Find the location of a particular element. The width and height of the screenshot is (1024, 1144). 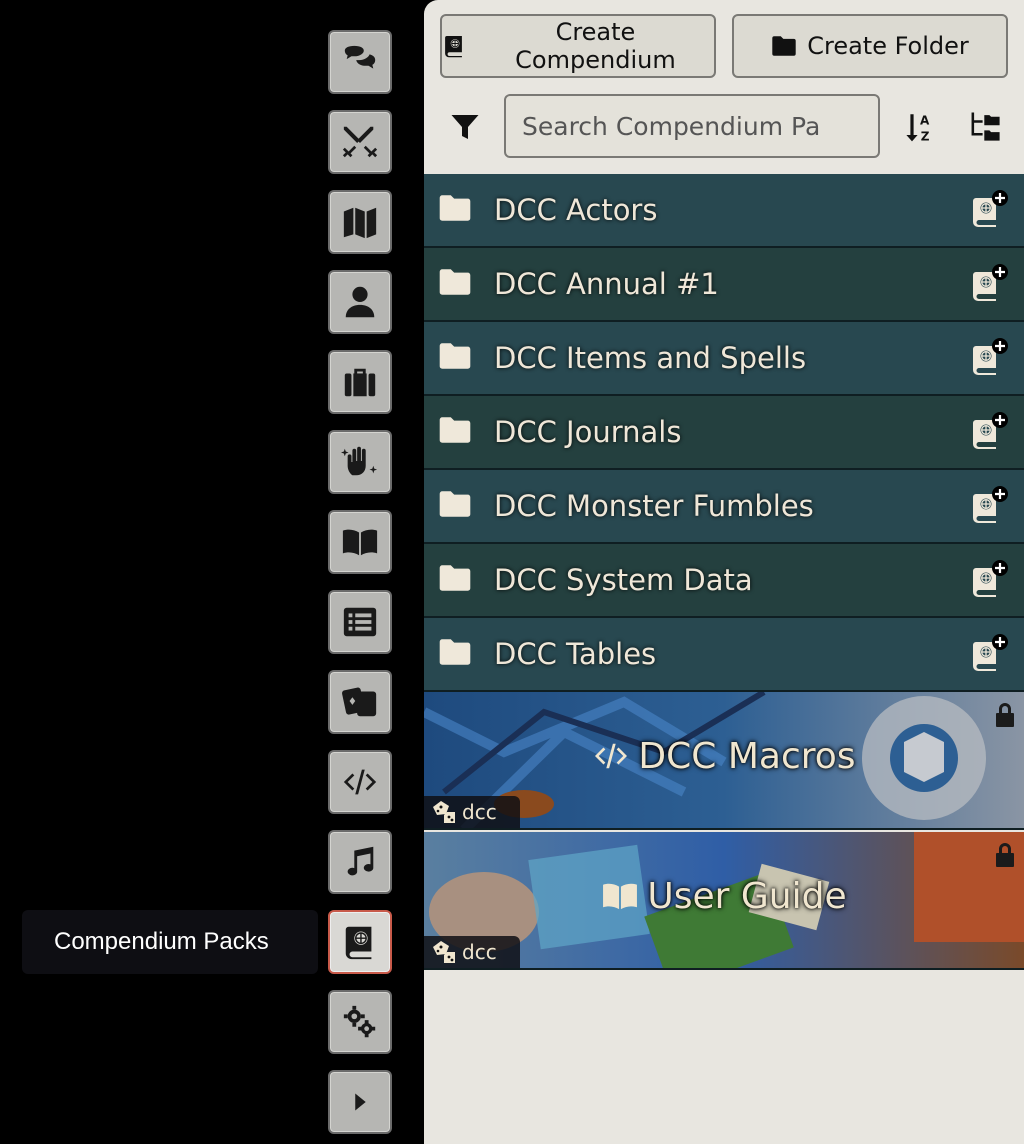

compendium-tab is located at coordinates (360, 942).